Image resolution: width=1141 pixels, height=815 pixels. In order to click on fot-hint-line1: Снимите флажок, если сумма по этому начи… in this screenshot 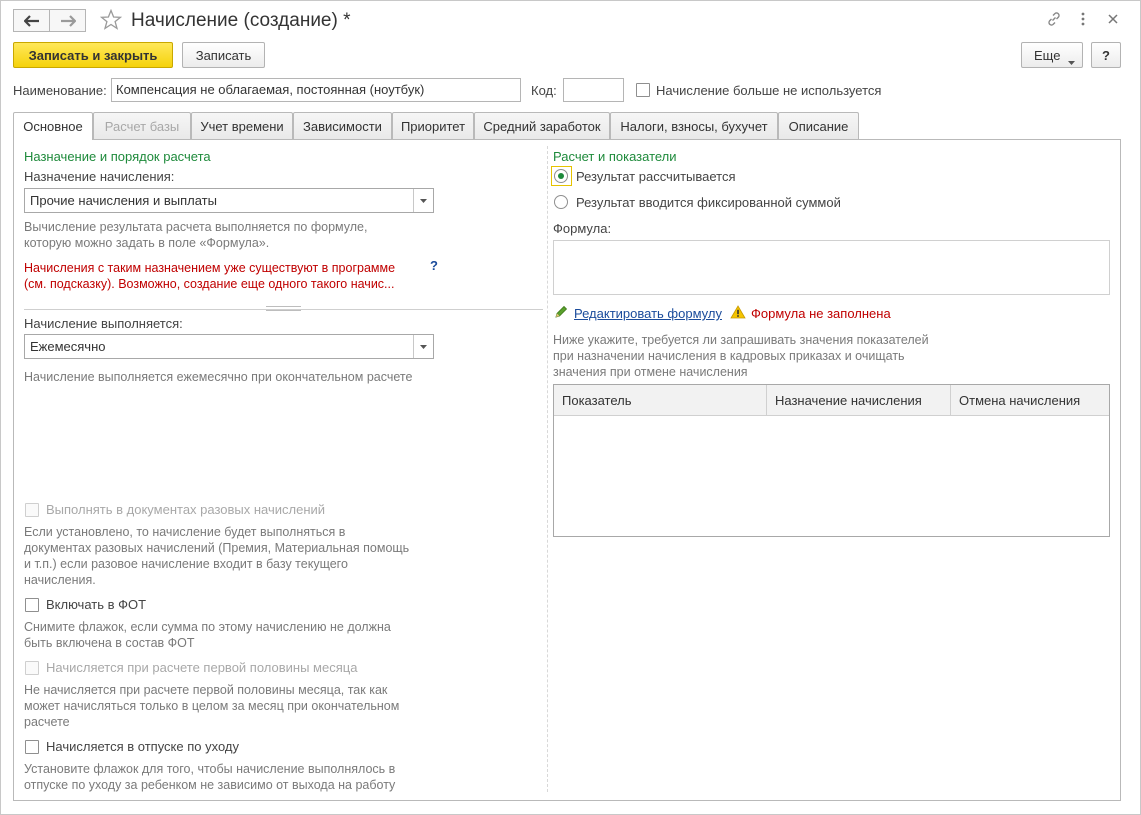, I will do `click(207, 627)`.